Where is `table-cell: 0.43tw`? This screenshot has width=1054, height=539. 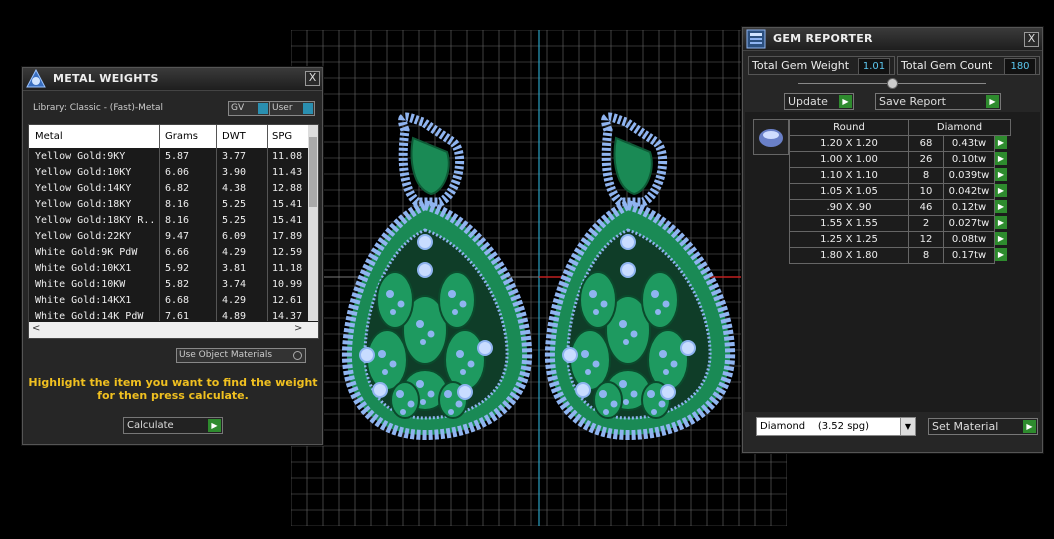
table-cell: 0.43tw is located at coordinates (969, 143).